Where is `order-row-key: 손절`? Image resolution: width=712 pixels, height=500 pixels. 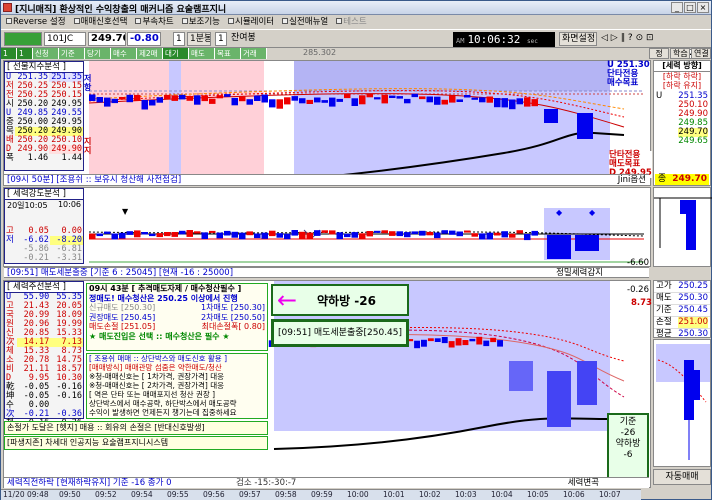 order-row-key: 손절 is located at coordinates (664, 322).